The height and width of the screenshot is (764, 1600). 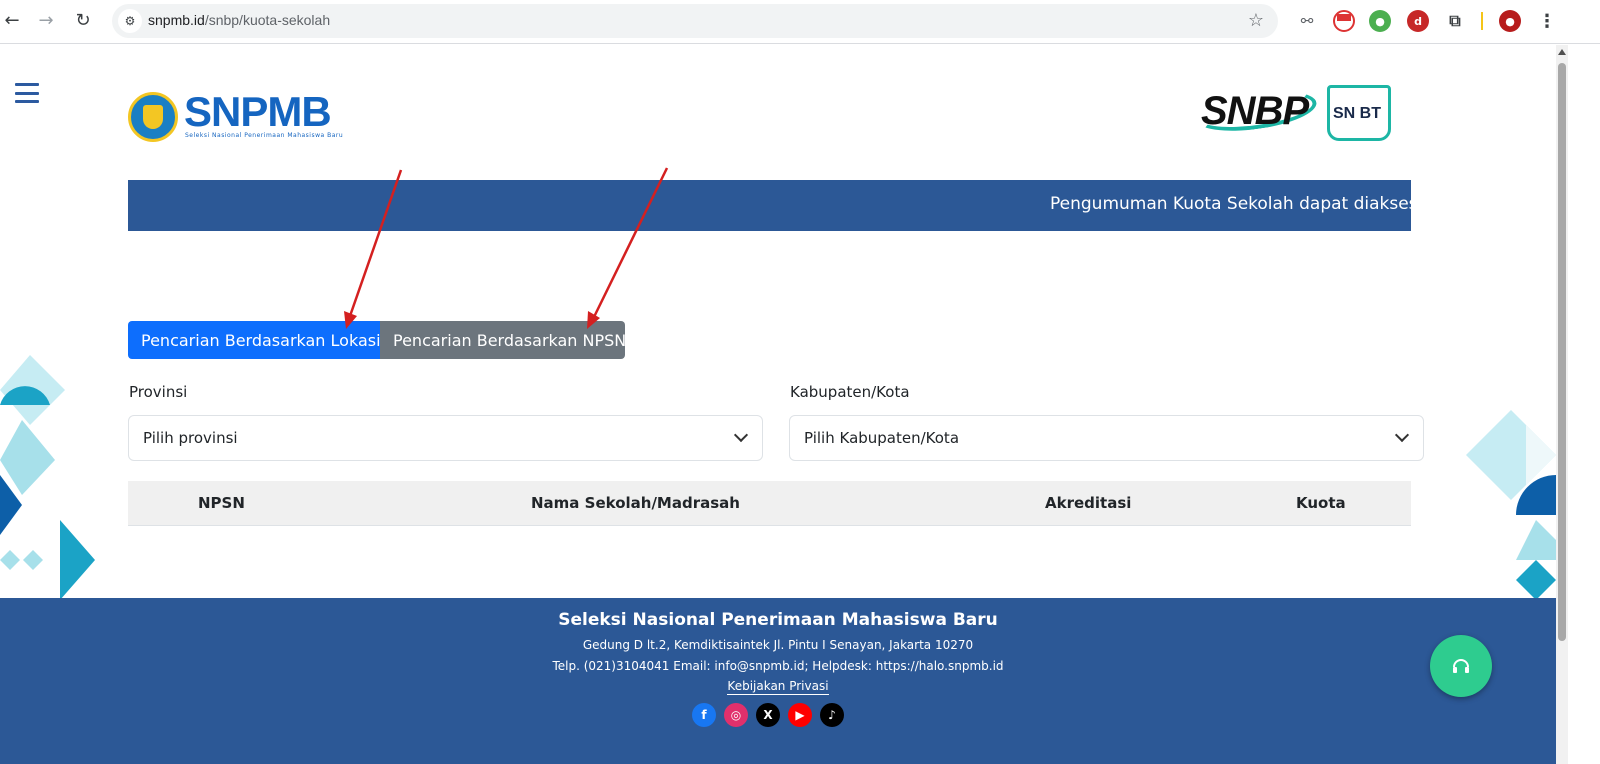 I want to click on back-icon: ←, so click(x=12, y=20).